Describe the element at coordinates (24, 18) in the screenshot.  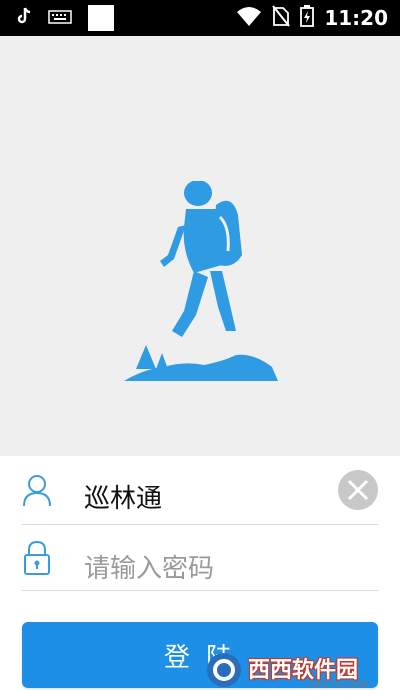
I see `tiktok-icon` at that location.